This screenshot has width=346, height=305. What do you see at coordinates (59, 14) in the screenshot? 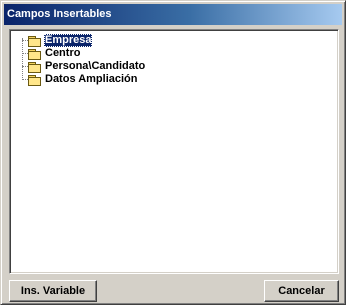
I see `window-title: Campos Insertables` at bounding box center [59, 14].